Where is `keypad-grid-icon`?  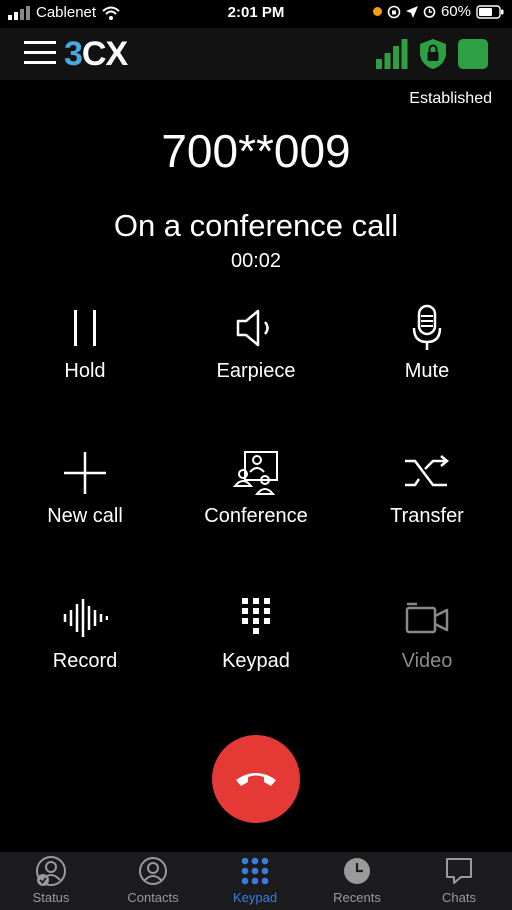
keypad-grid-icon is located at coordinates (255, 871).